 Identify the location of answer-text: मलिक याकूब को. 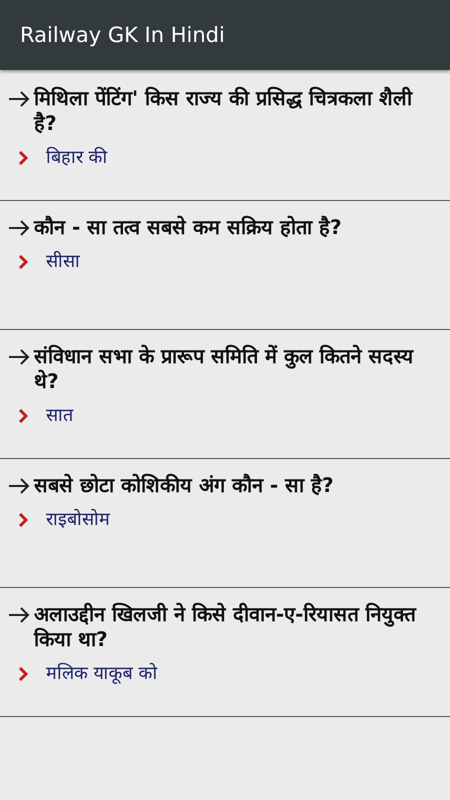
(102, 674).